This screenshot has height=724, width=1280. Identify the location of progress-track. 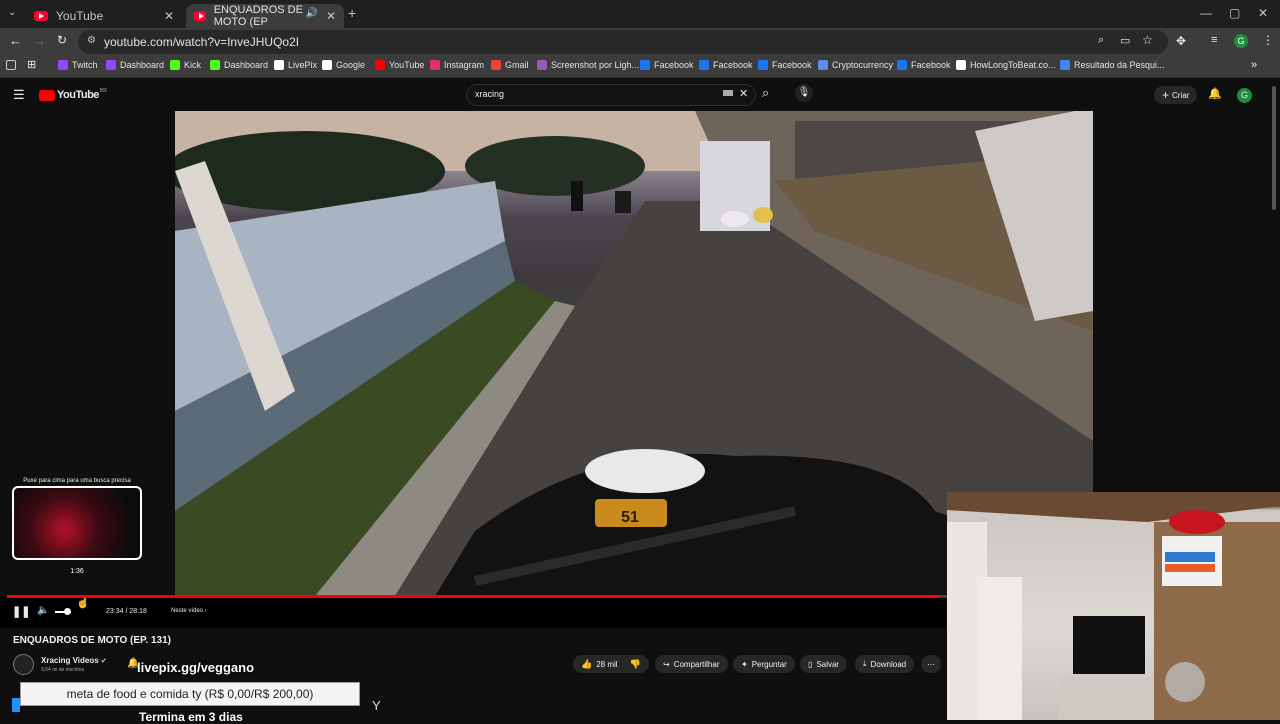
(477, 596).